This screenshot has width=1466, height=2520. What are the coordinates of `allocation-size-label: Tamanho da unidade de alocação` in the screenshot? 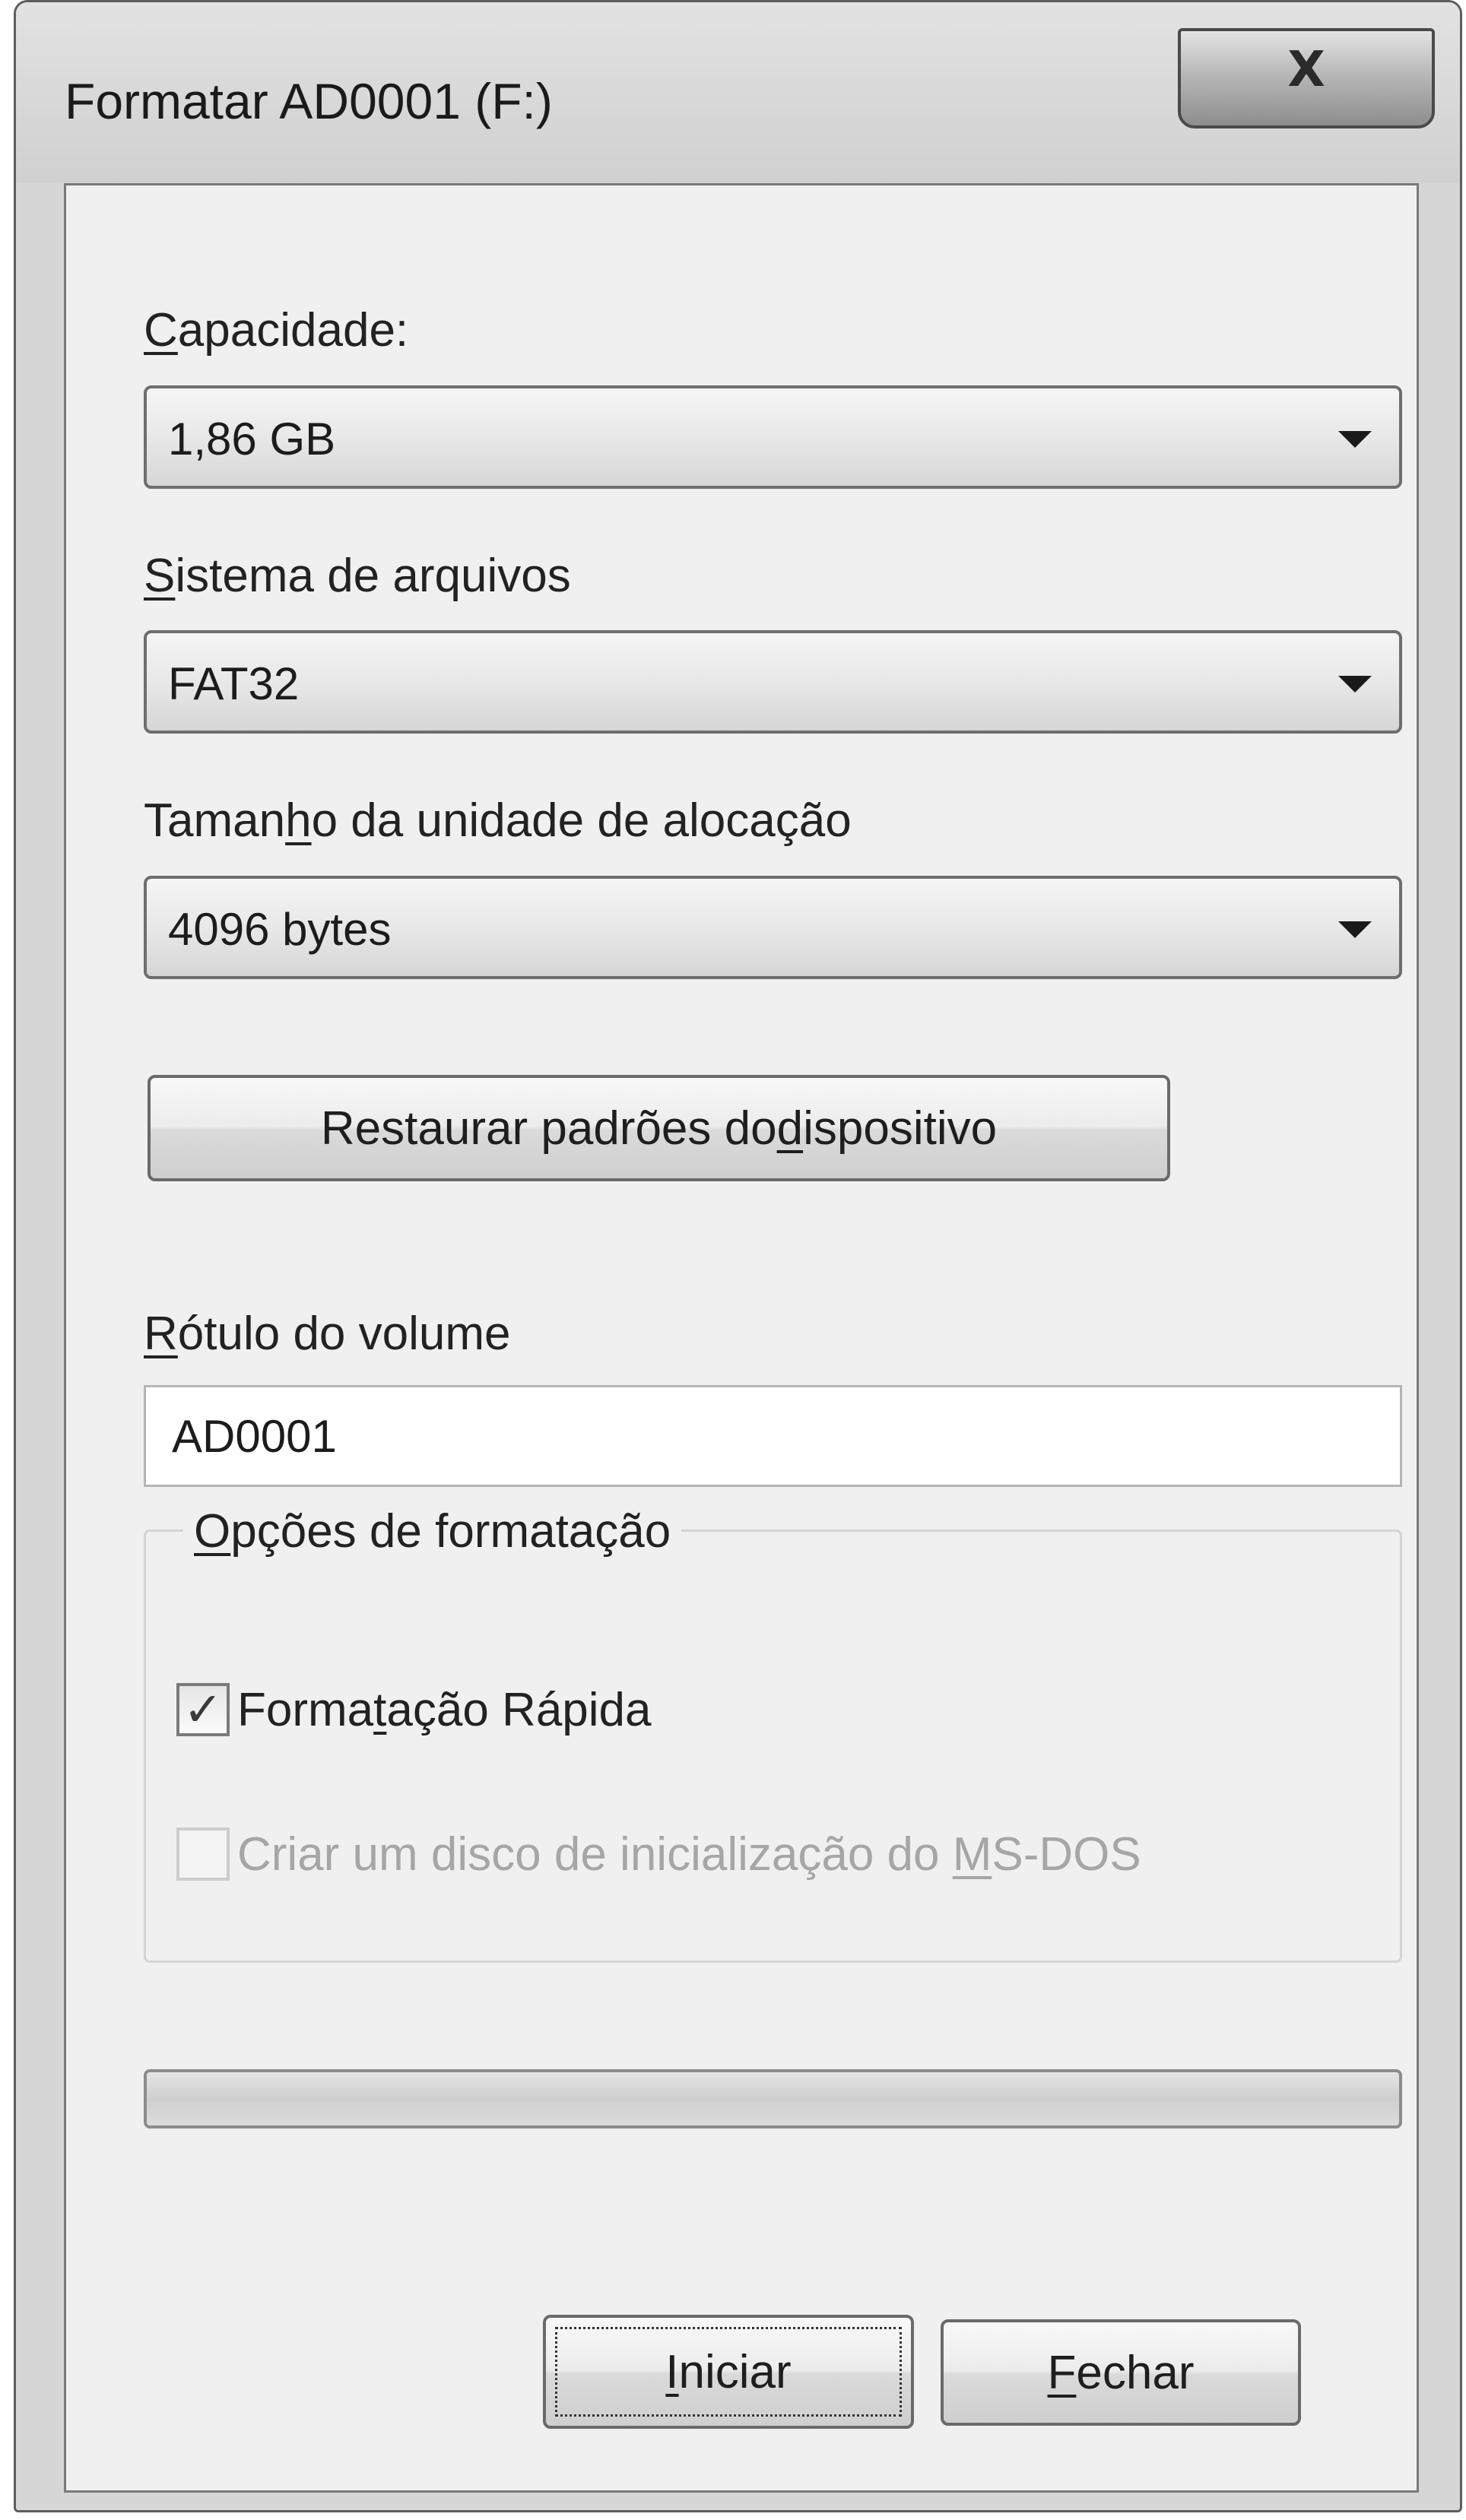 It's located at (498, 820).